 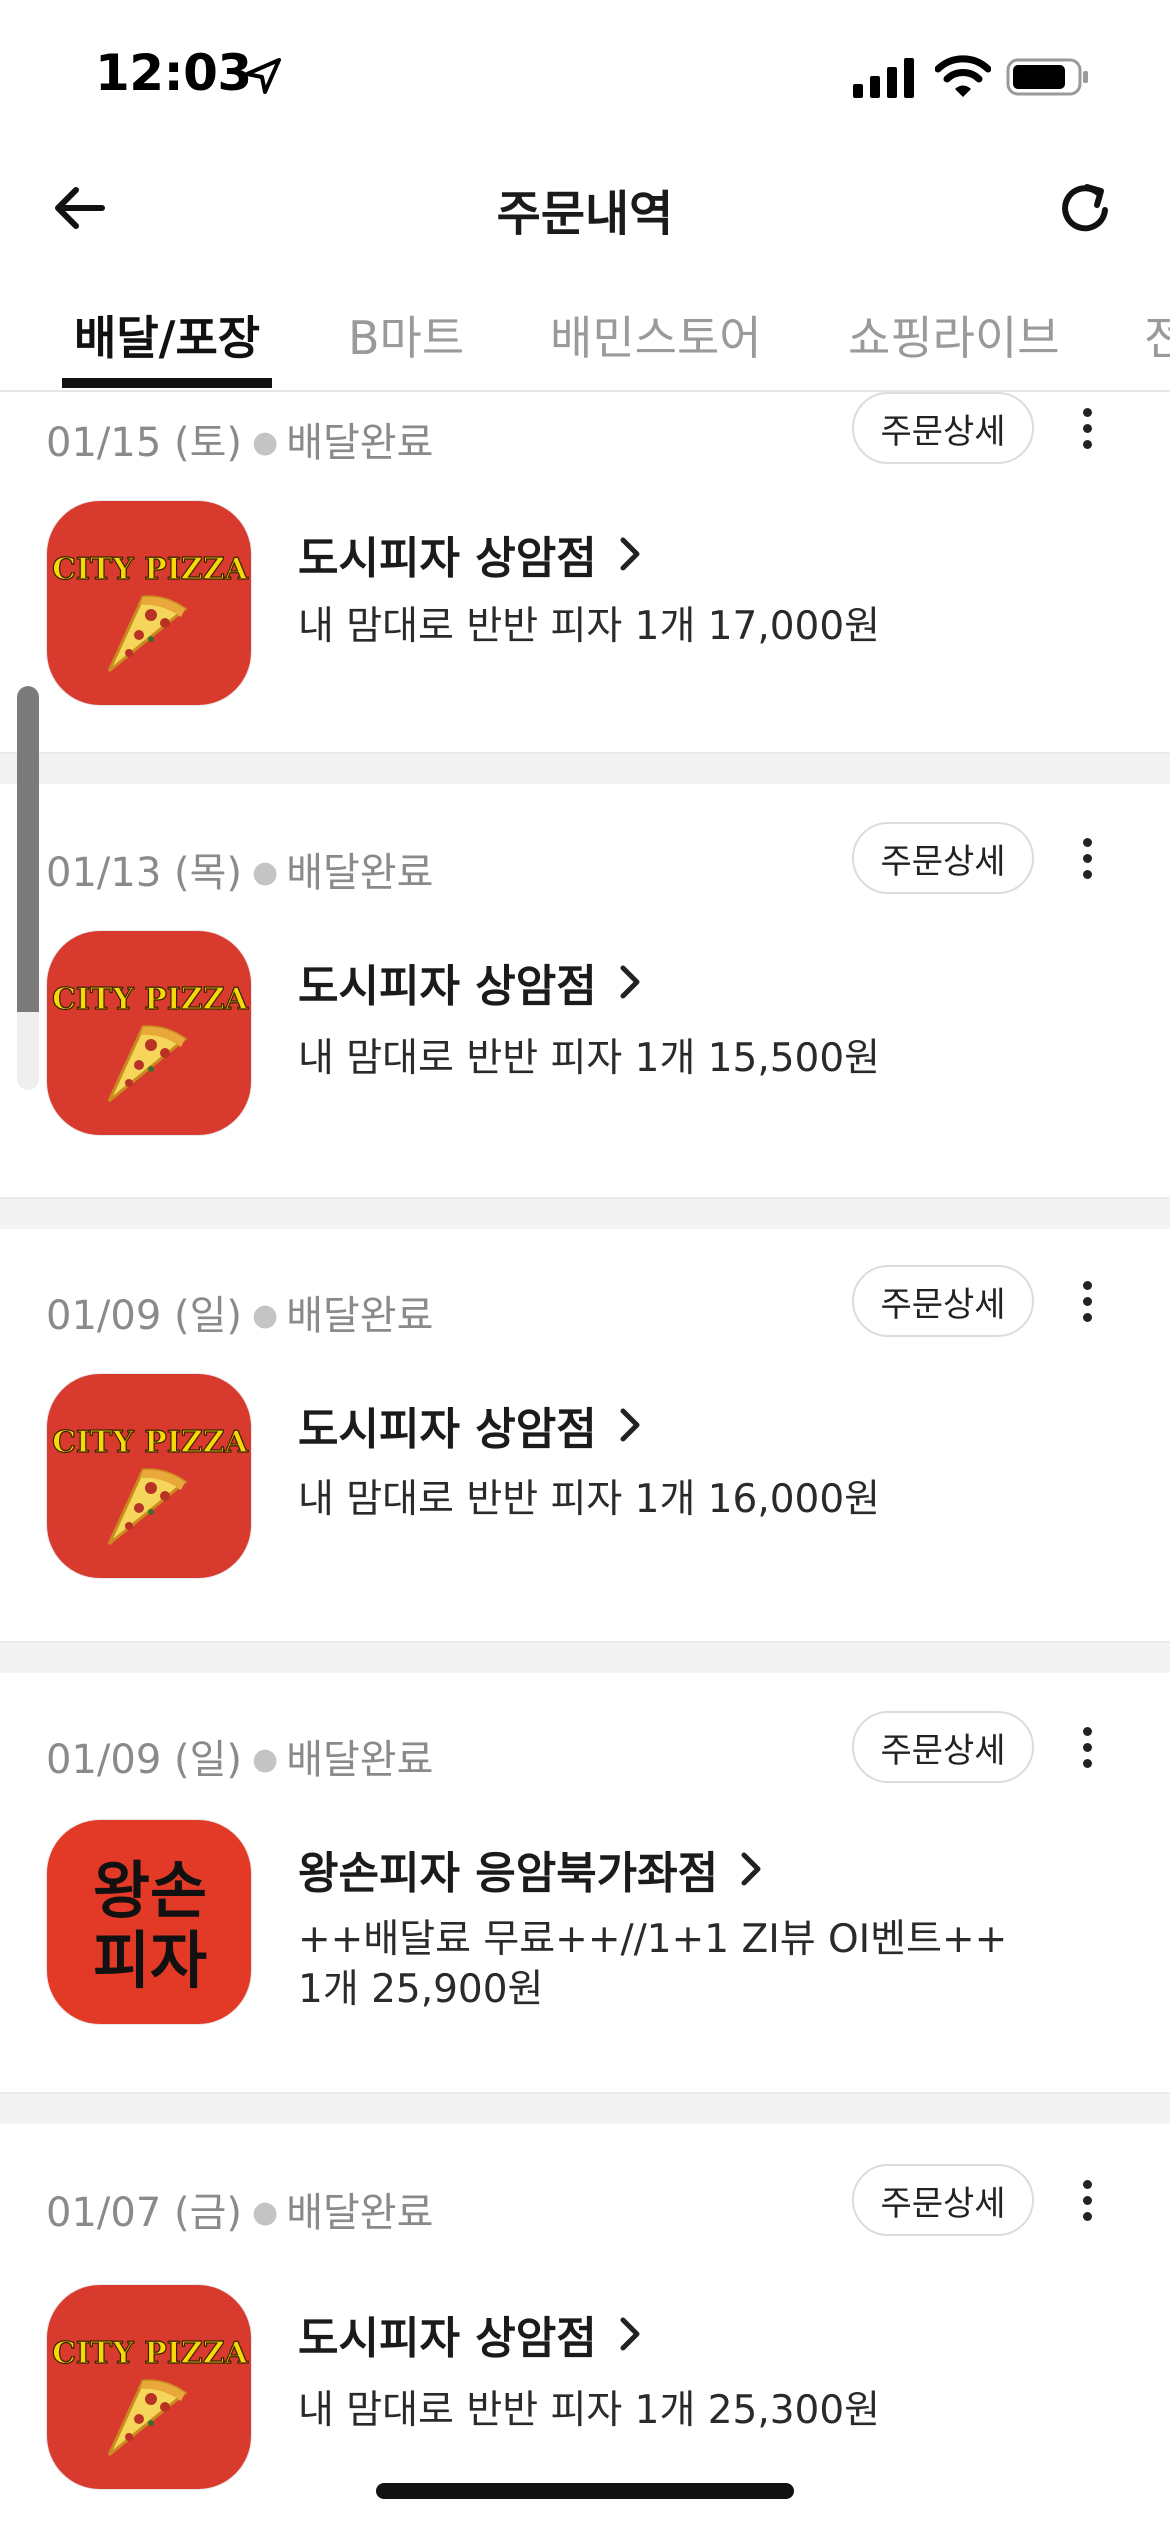 What do you see at coordinates (589, 2410) in the screenshot?
I see `order-menu: 내 맘대로 반반 피자 1개 25,300원` at bounding box center [589, 2410].